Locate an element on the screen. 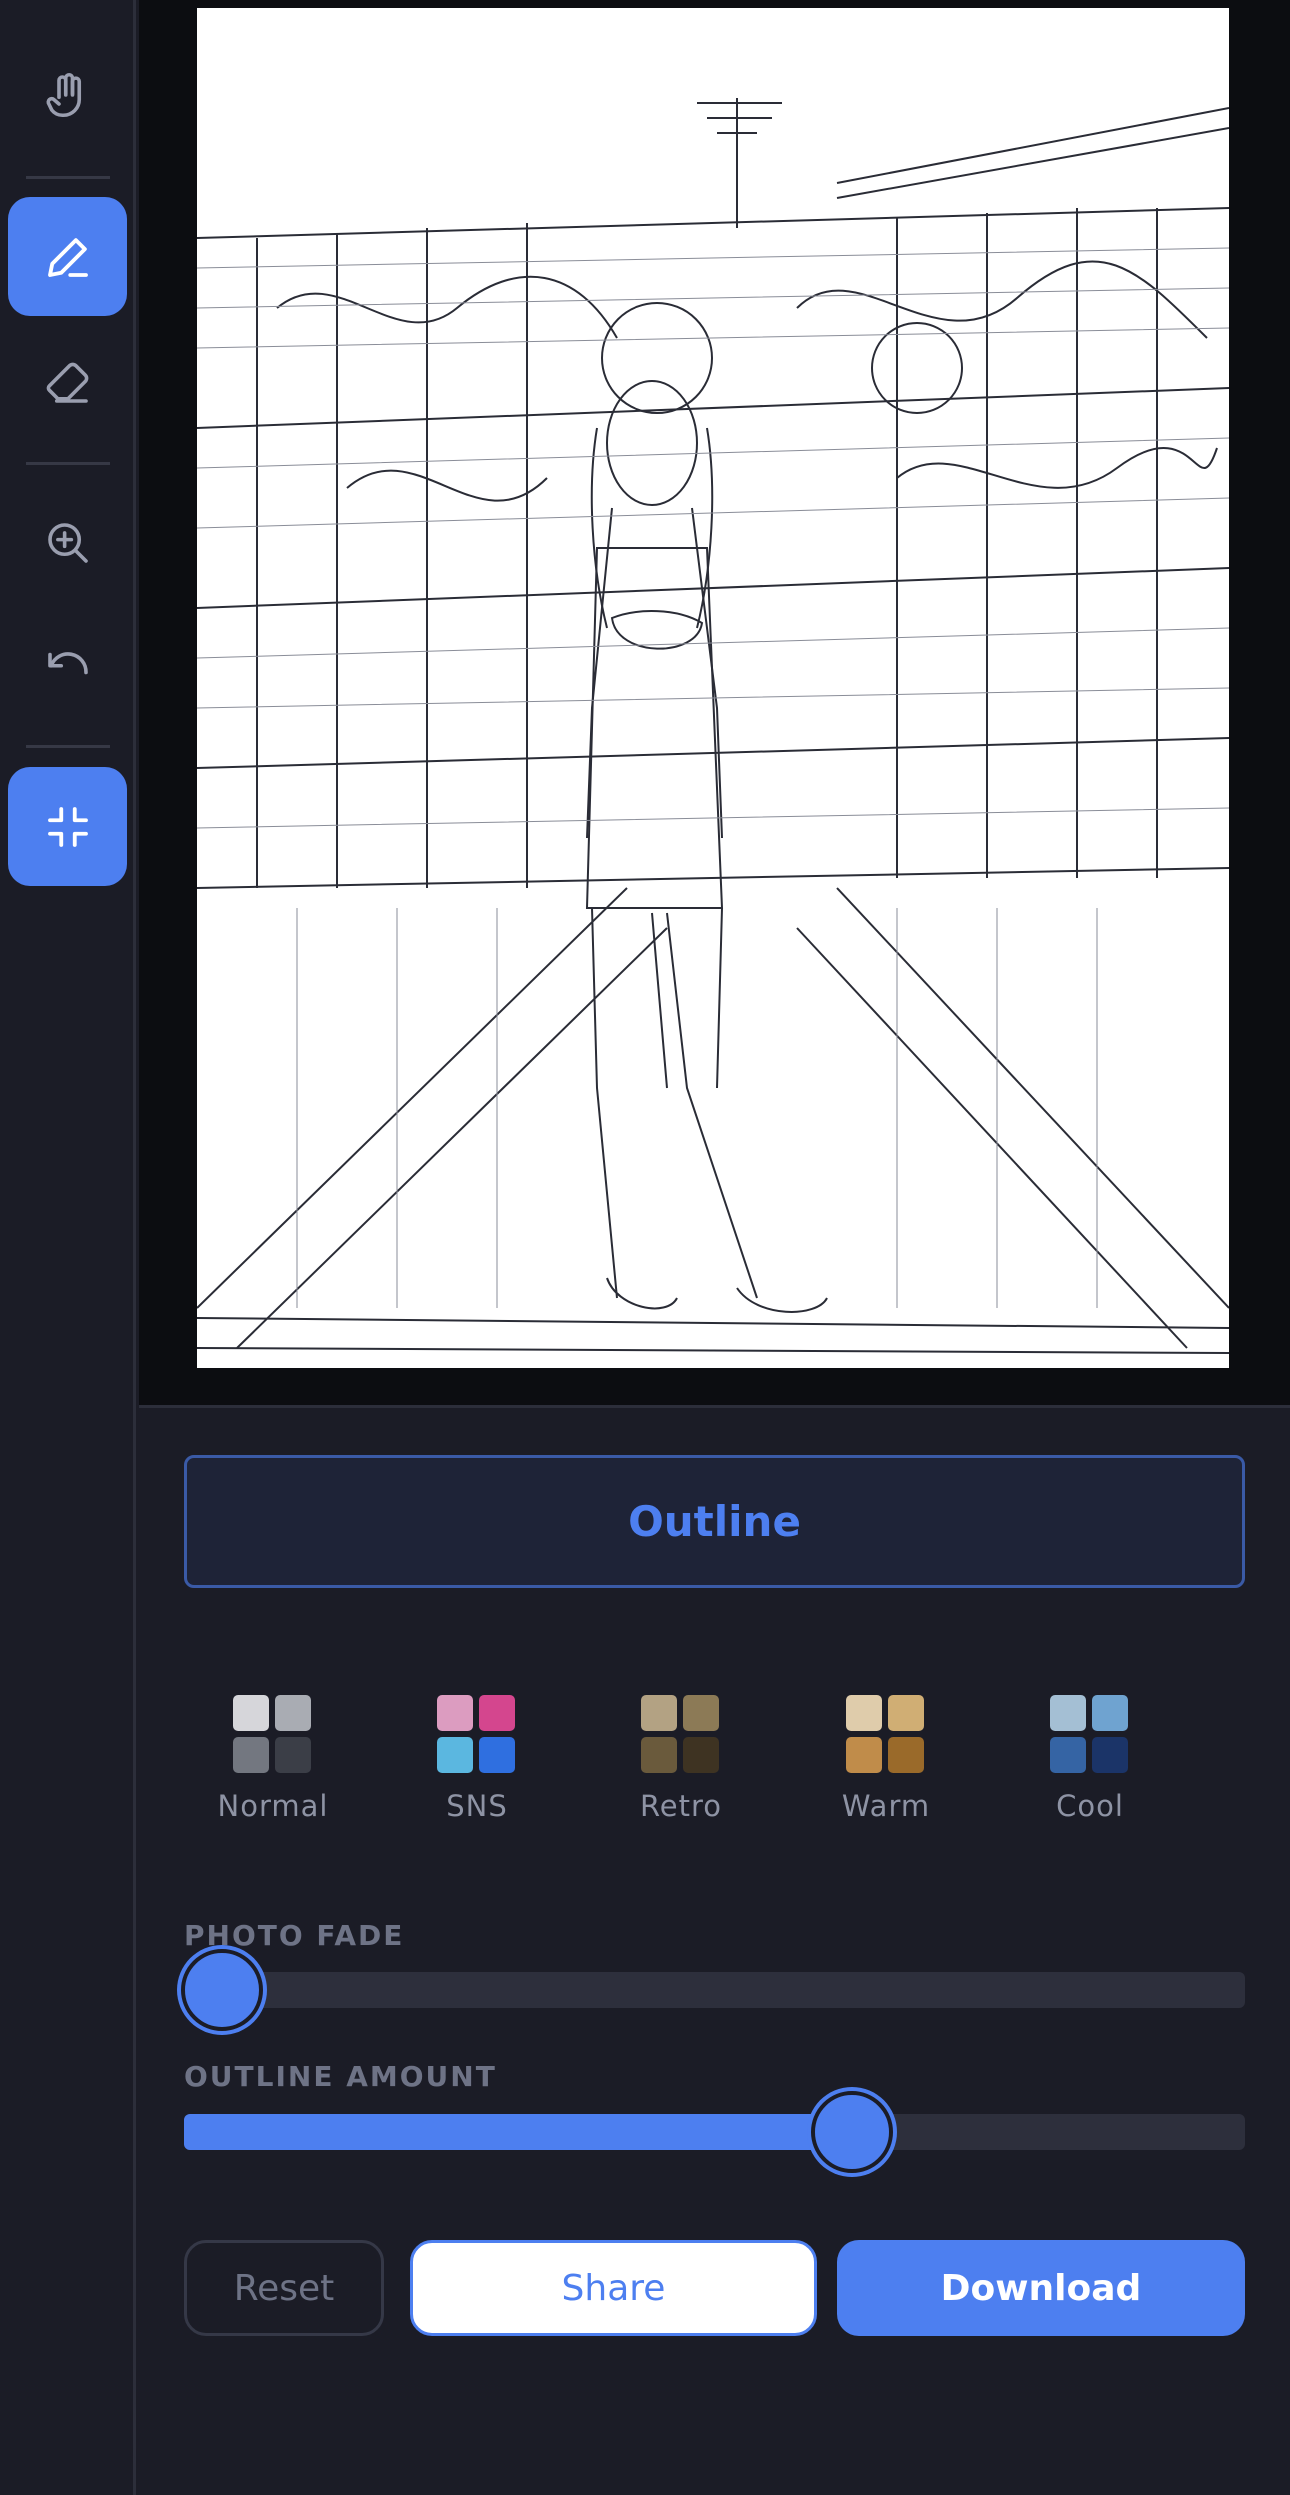 Image resolution: width=1290 pixels, height=2495 pixels. preset-retro: Retro is located at coordinates (681, 1759).